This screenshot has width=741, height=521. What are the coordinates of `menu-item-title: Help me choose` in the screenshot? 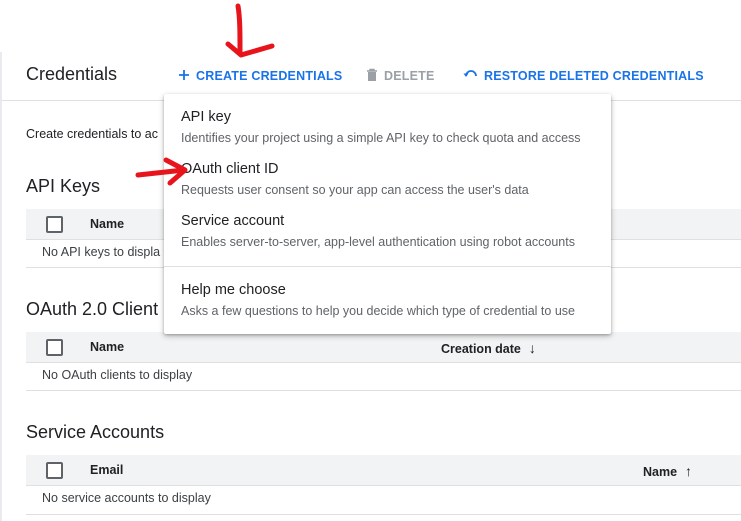 It's located at (233, 290).